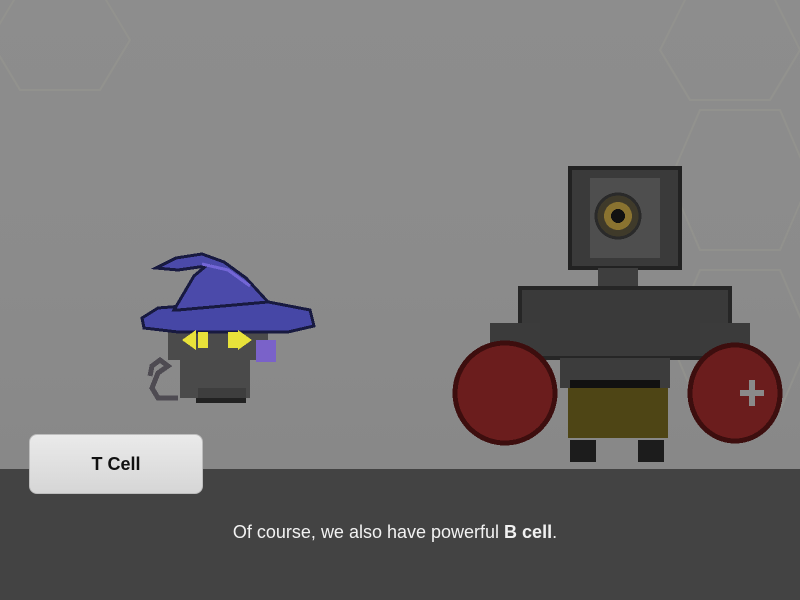 The image size is (800, 600). What do you see at coordinates (528, 532) in the screenshot?
I see `dialog-text-highlight: B cell` at bounding box center [528, 532].